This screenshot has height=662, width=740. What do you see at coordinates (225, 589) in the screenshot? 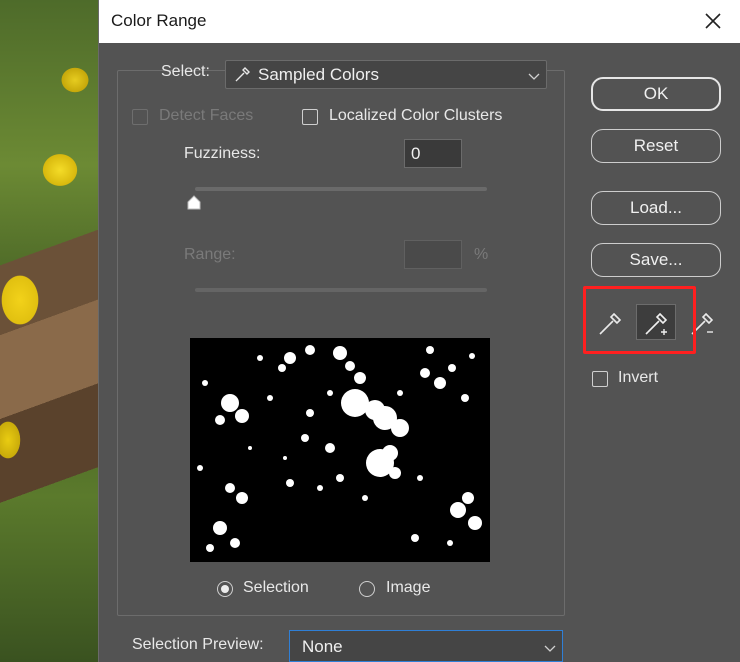
I see `selection-radio` at bounding box center [225, 589].